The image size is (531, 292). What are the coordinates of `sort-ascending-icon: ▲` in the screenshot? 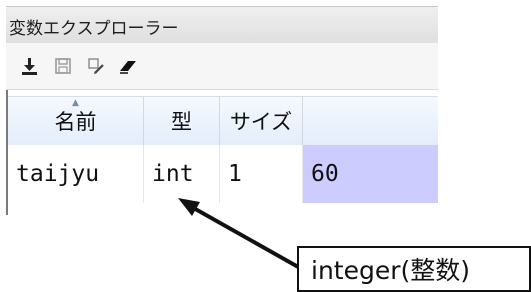 It's located at (75, 103).